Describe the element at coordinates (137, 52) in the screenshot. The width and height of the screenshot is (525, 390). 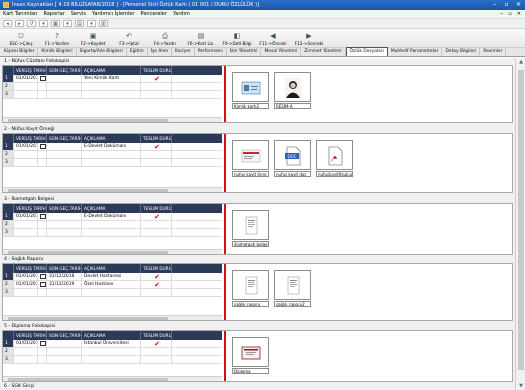
I see `tab-egitim: Eğitim` at that location.